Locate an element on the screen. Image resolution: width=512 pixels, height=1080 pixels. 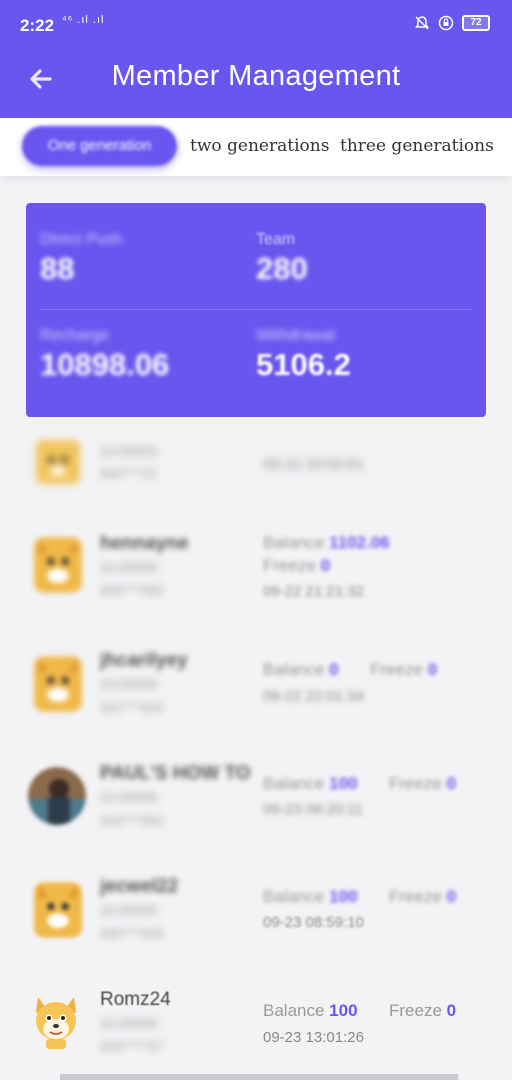
member-phone: 921****820 is located at coordinates (132, 707).